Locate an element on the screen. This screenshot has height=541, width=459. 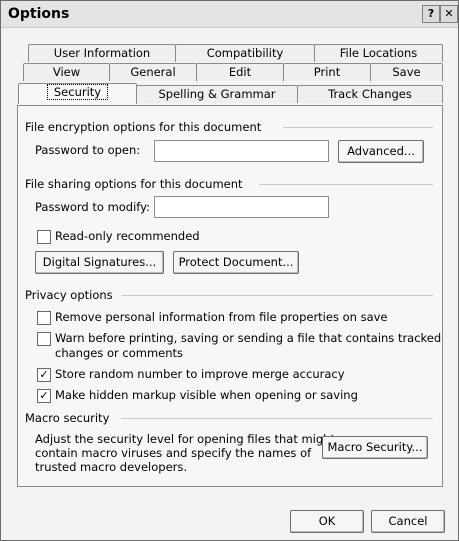
tab-label: Spelling & Grammar is located at coordinates (217, 94).